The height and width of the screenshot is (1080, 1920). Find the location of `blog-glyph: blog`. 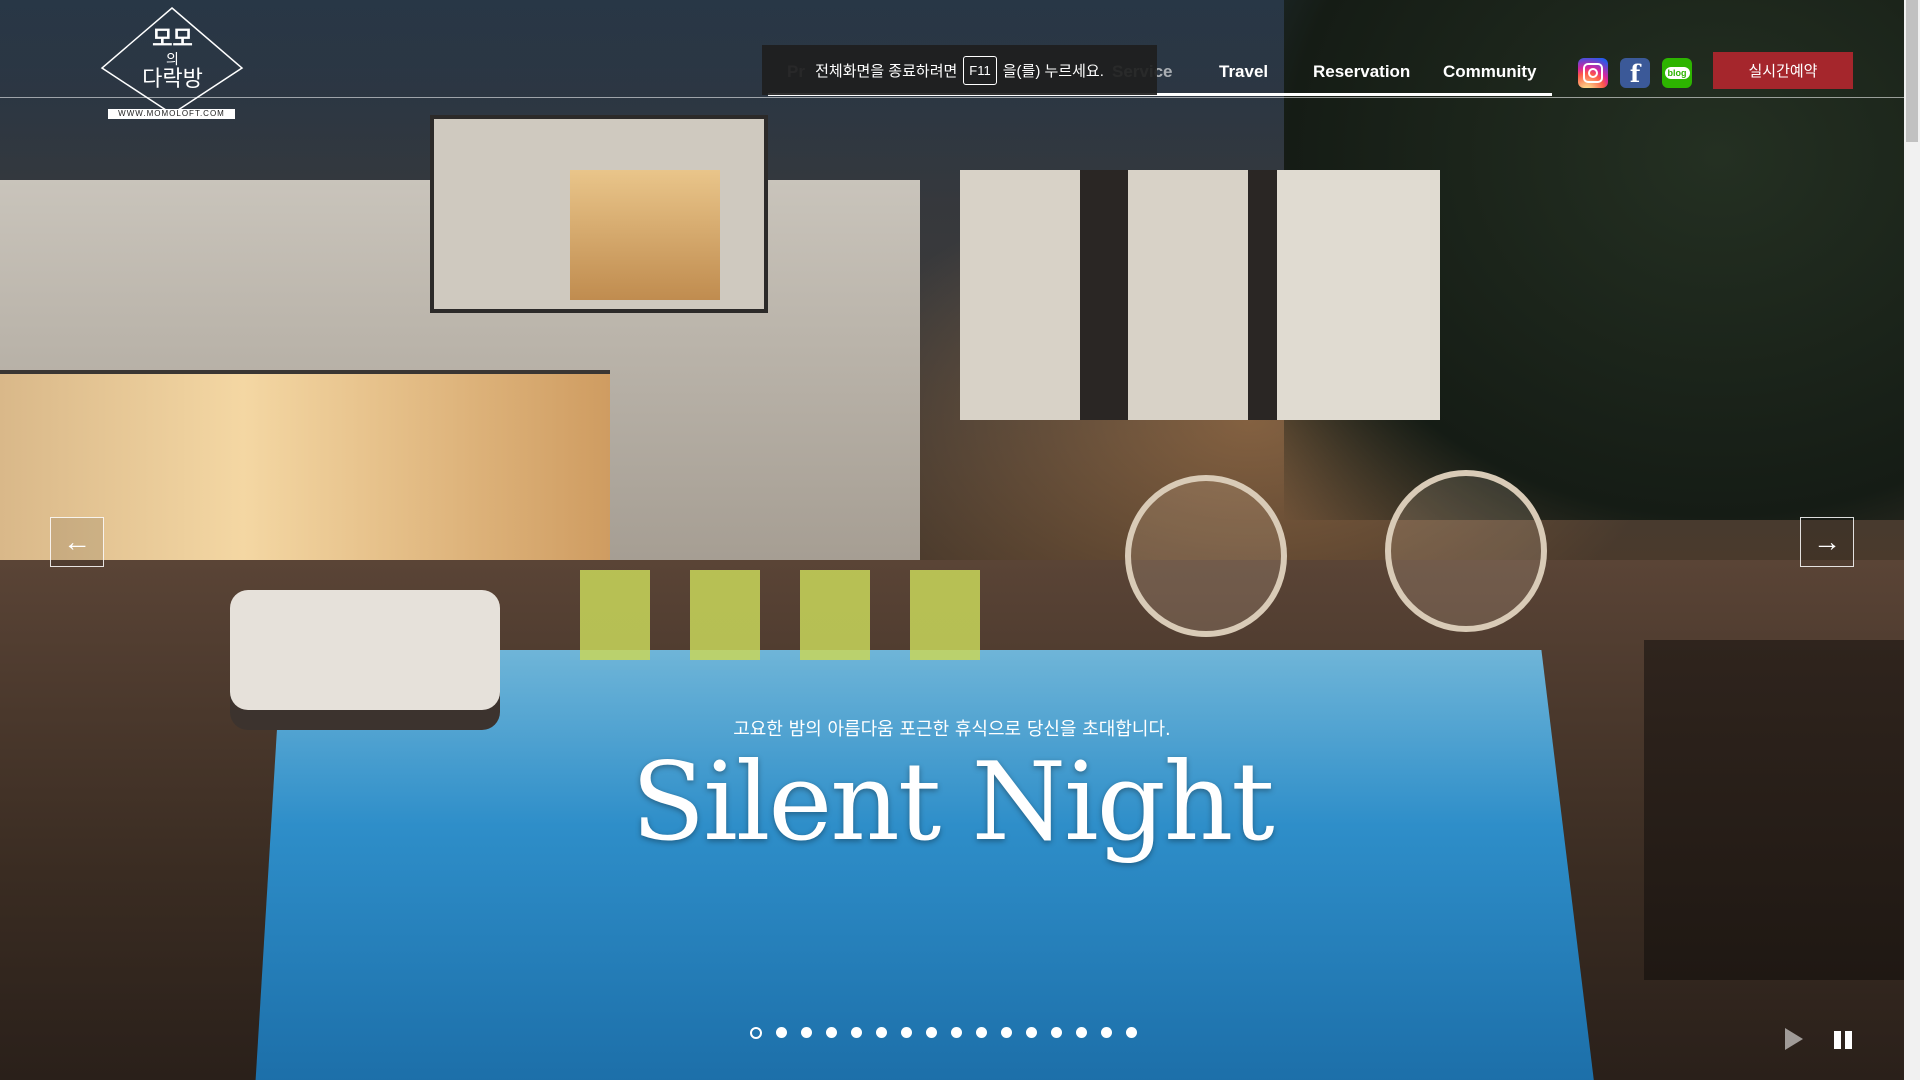

blog-glyph: blog is located at coordinates (1677, 73).